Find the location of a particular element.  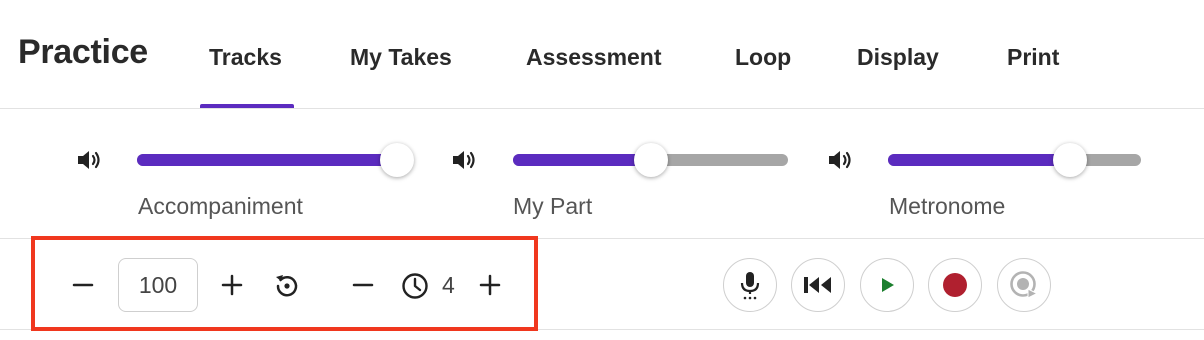

count-in-increase-button is located at coordinates (490, 285).